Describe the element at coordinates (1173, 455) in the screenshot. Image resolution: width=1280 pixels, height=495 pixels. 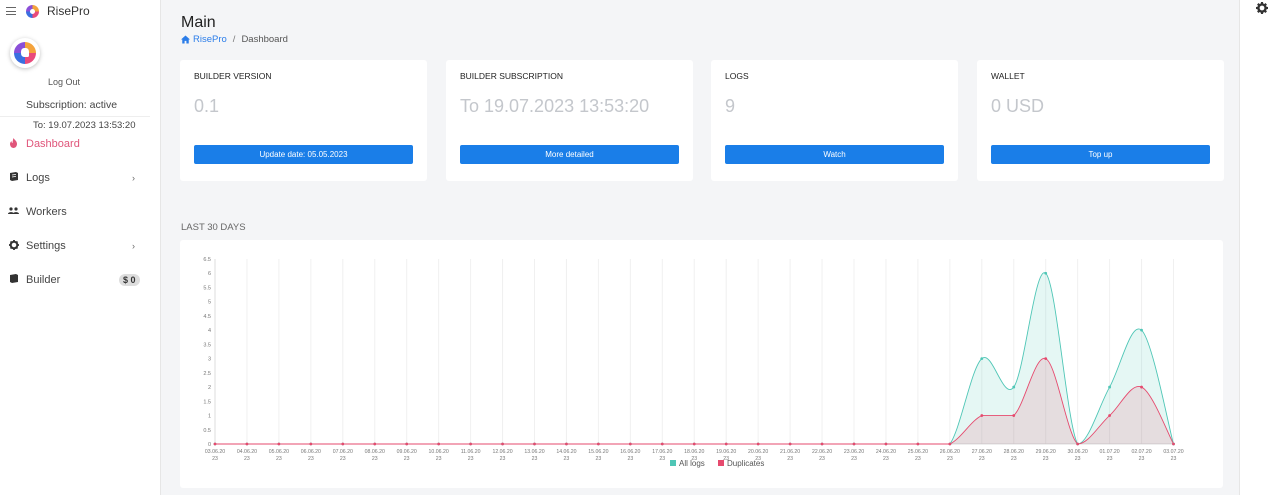
I see `x-tick-label: 03.07.20 23` at that location.